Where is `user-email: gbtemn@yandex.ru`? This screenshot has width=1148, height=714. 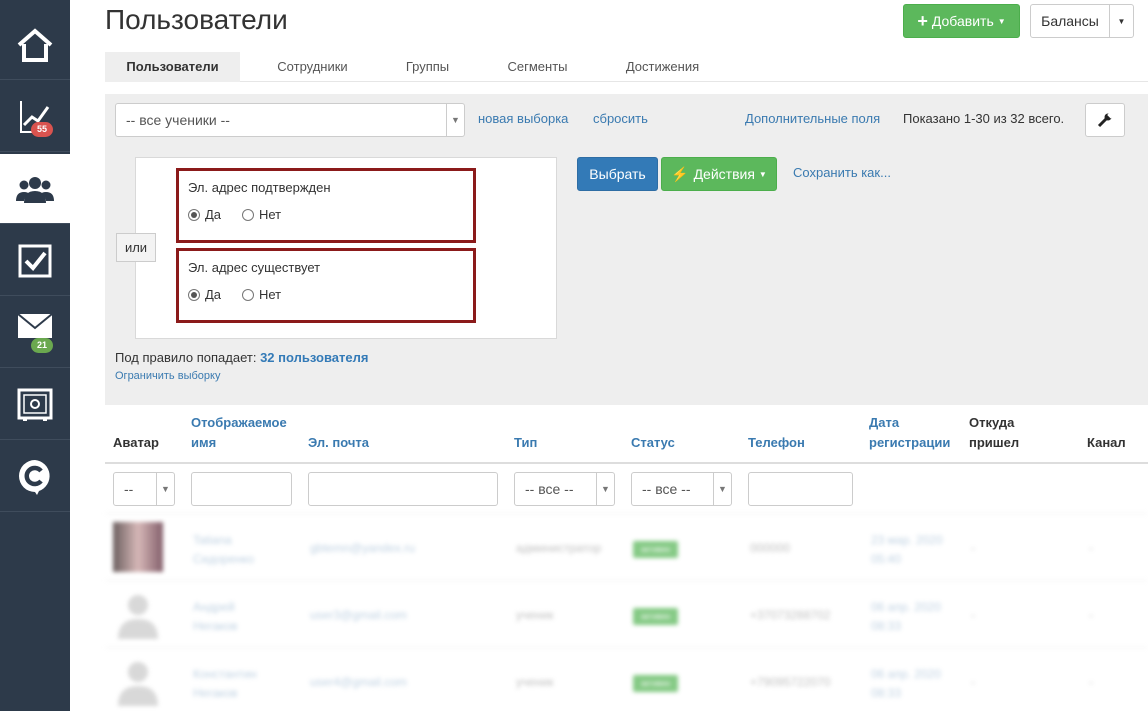
user-email: gbtemn@yandex.ru is located at coordinates (362, 548).